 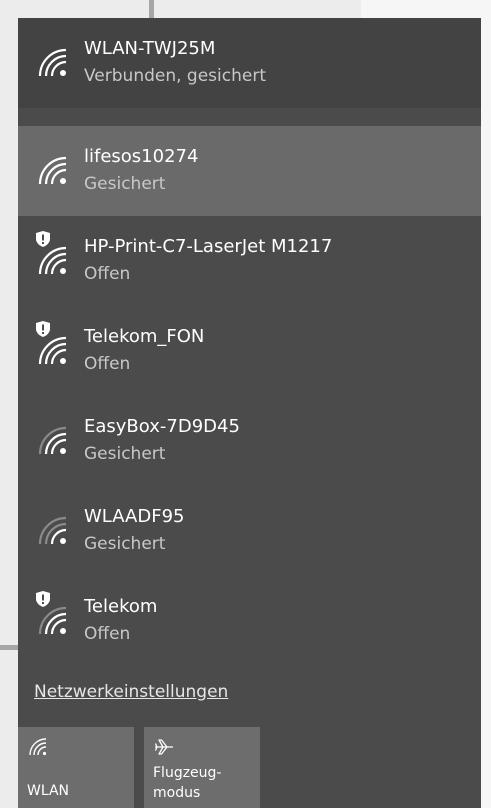 What do you see at coordinates (249, 171) in the screenshot?
I see `network-item: lifesos10274 Gesichert` at bounding box center [249, 171].